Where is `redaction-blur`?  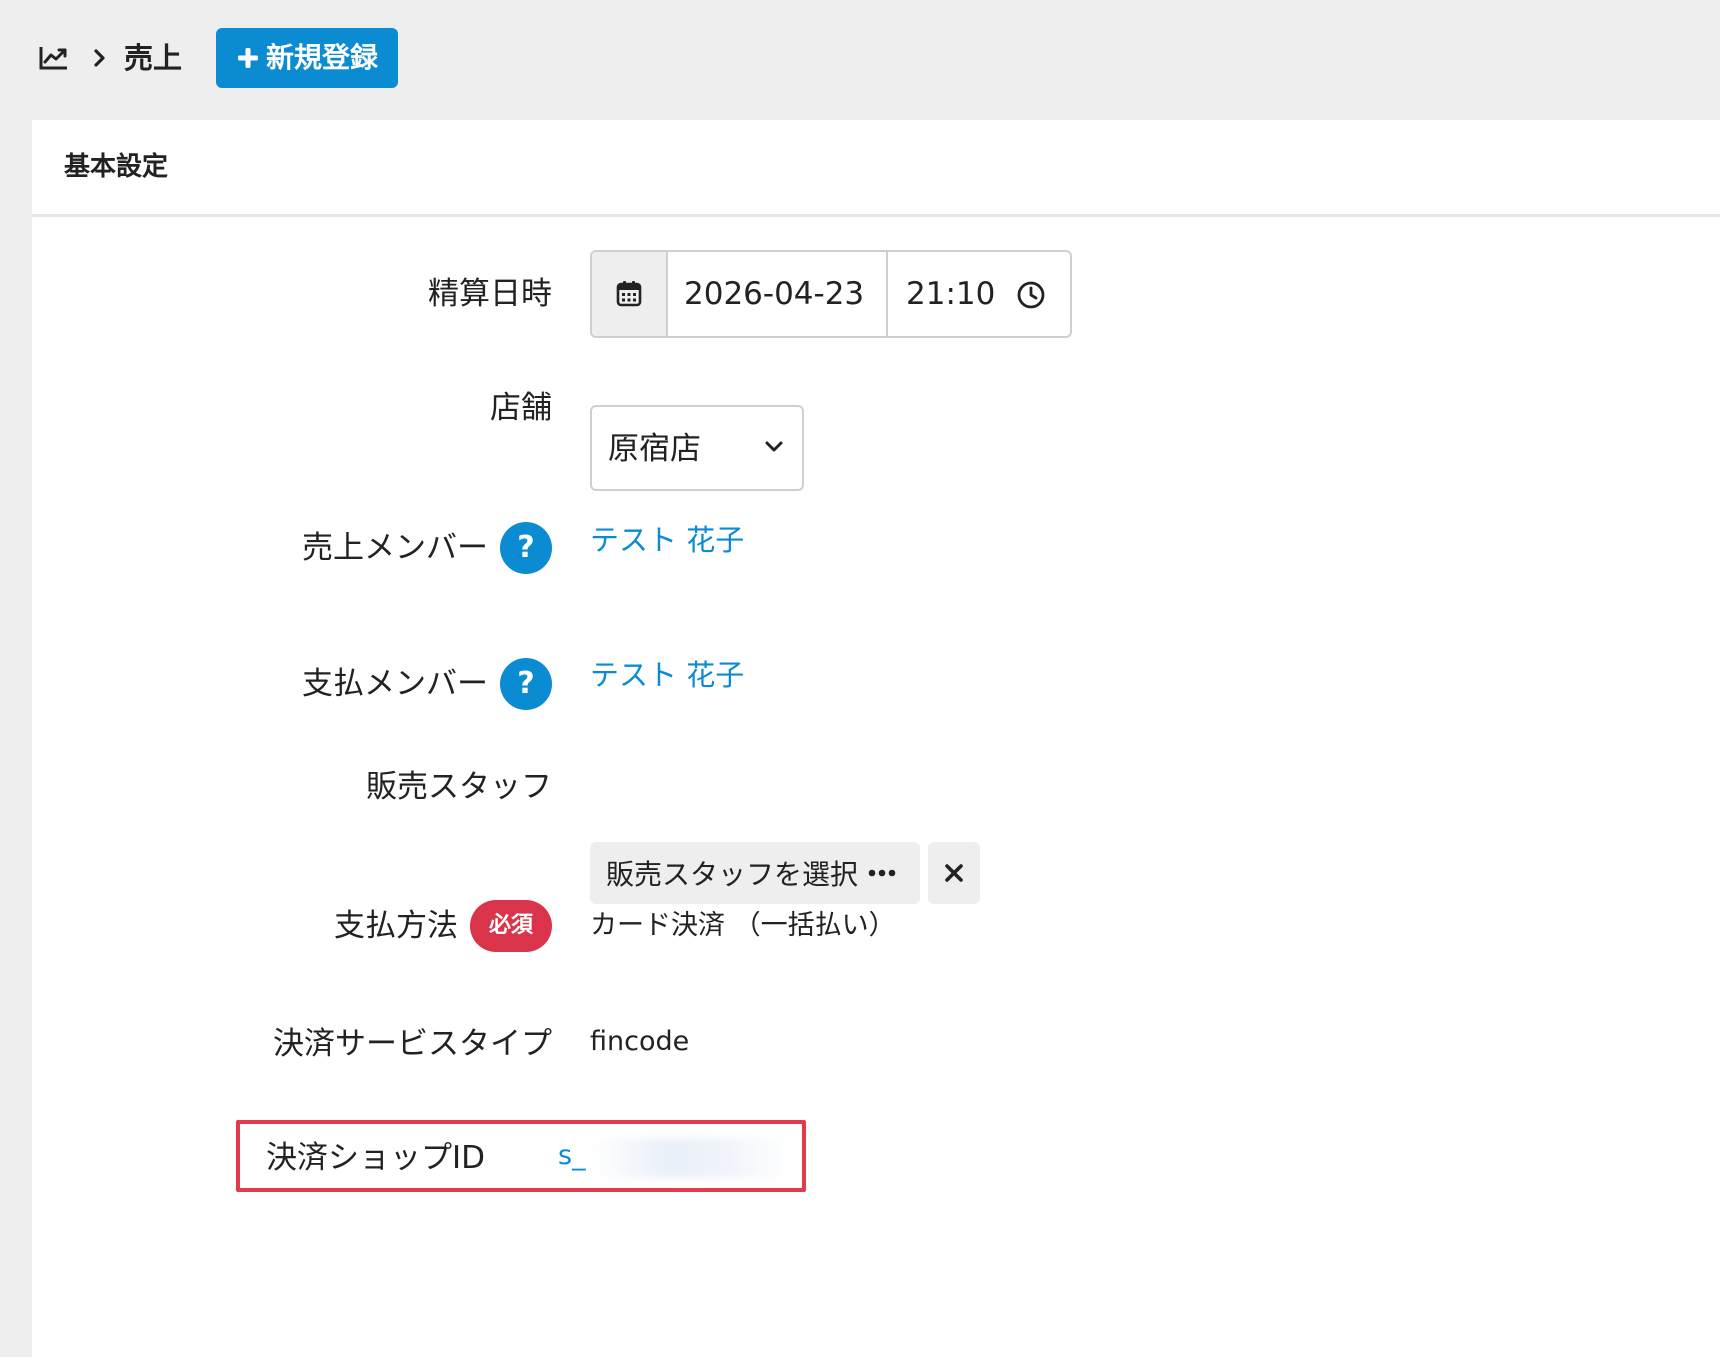
redaction-blur is located at coordinates (690, 1158).